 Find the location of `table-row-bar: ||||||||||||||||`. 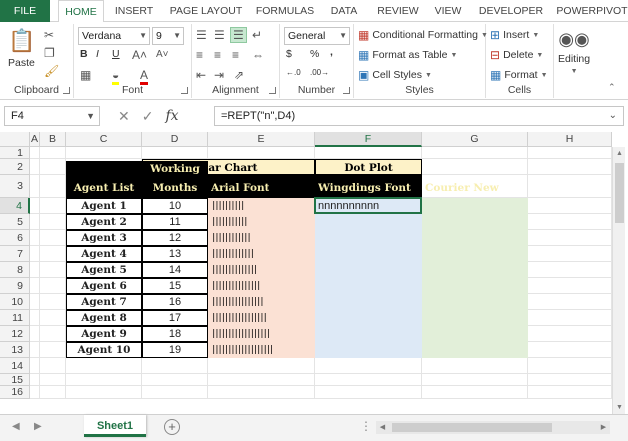

table-row-bar: |||||||||||||||| is located at coordinates (261, 302).